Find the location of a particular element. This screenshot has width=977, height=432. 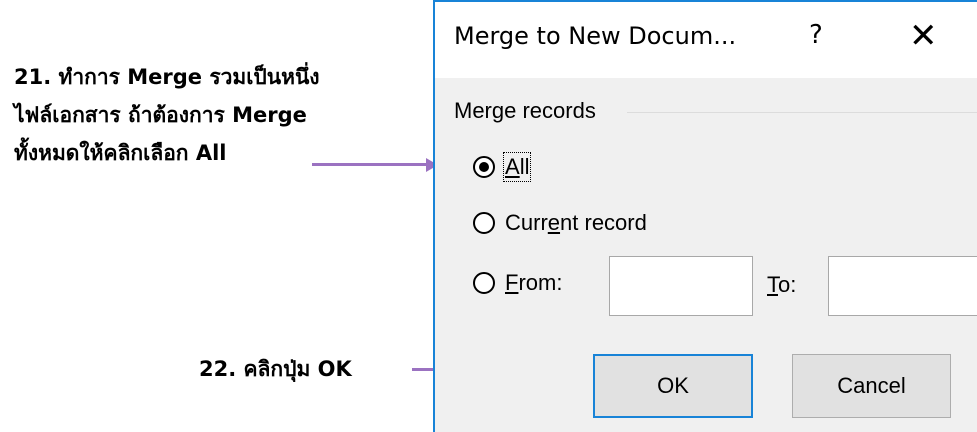

radio-current-record-option: Current record is located at coordinates (560, 223).